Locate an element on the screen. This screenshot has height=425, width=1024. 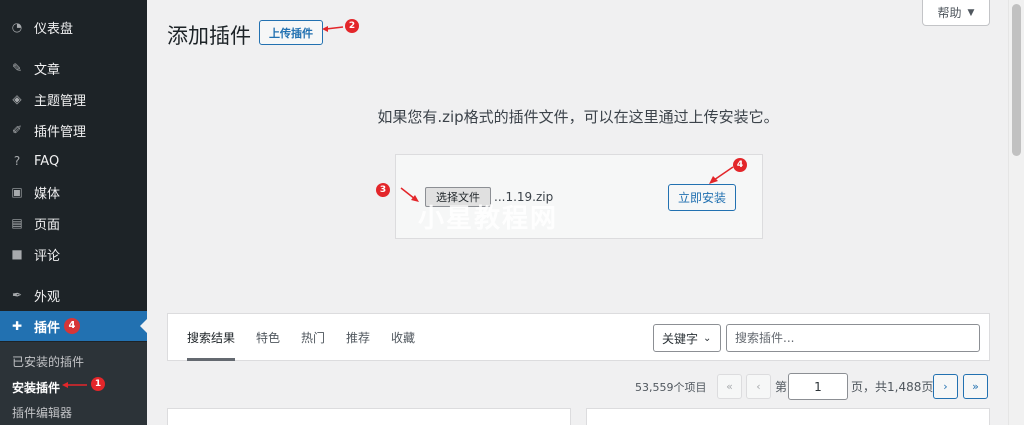
tab-popular: 热门 is located at coordinates (313, 337).